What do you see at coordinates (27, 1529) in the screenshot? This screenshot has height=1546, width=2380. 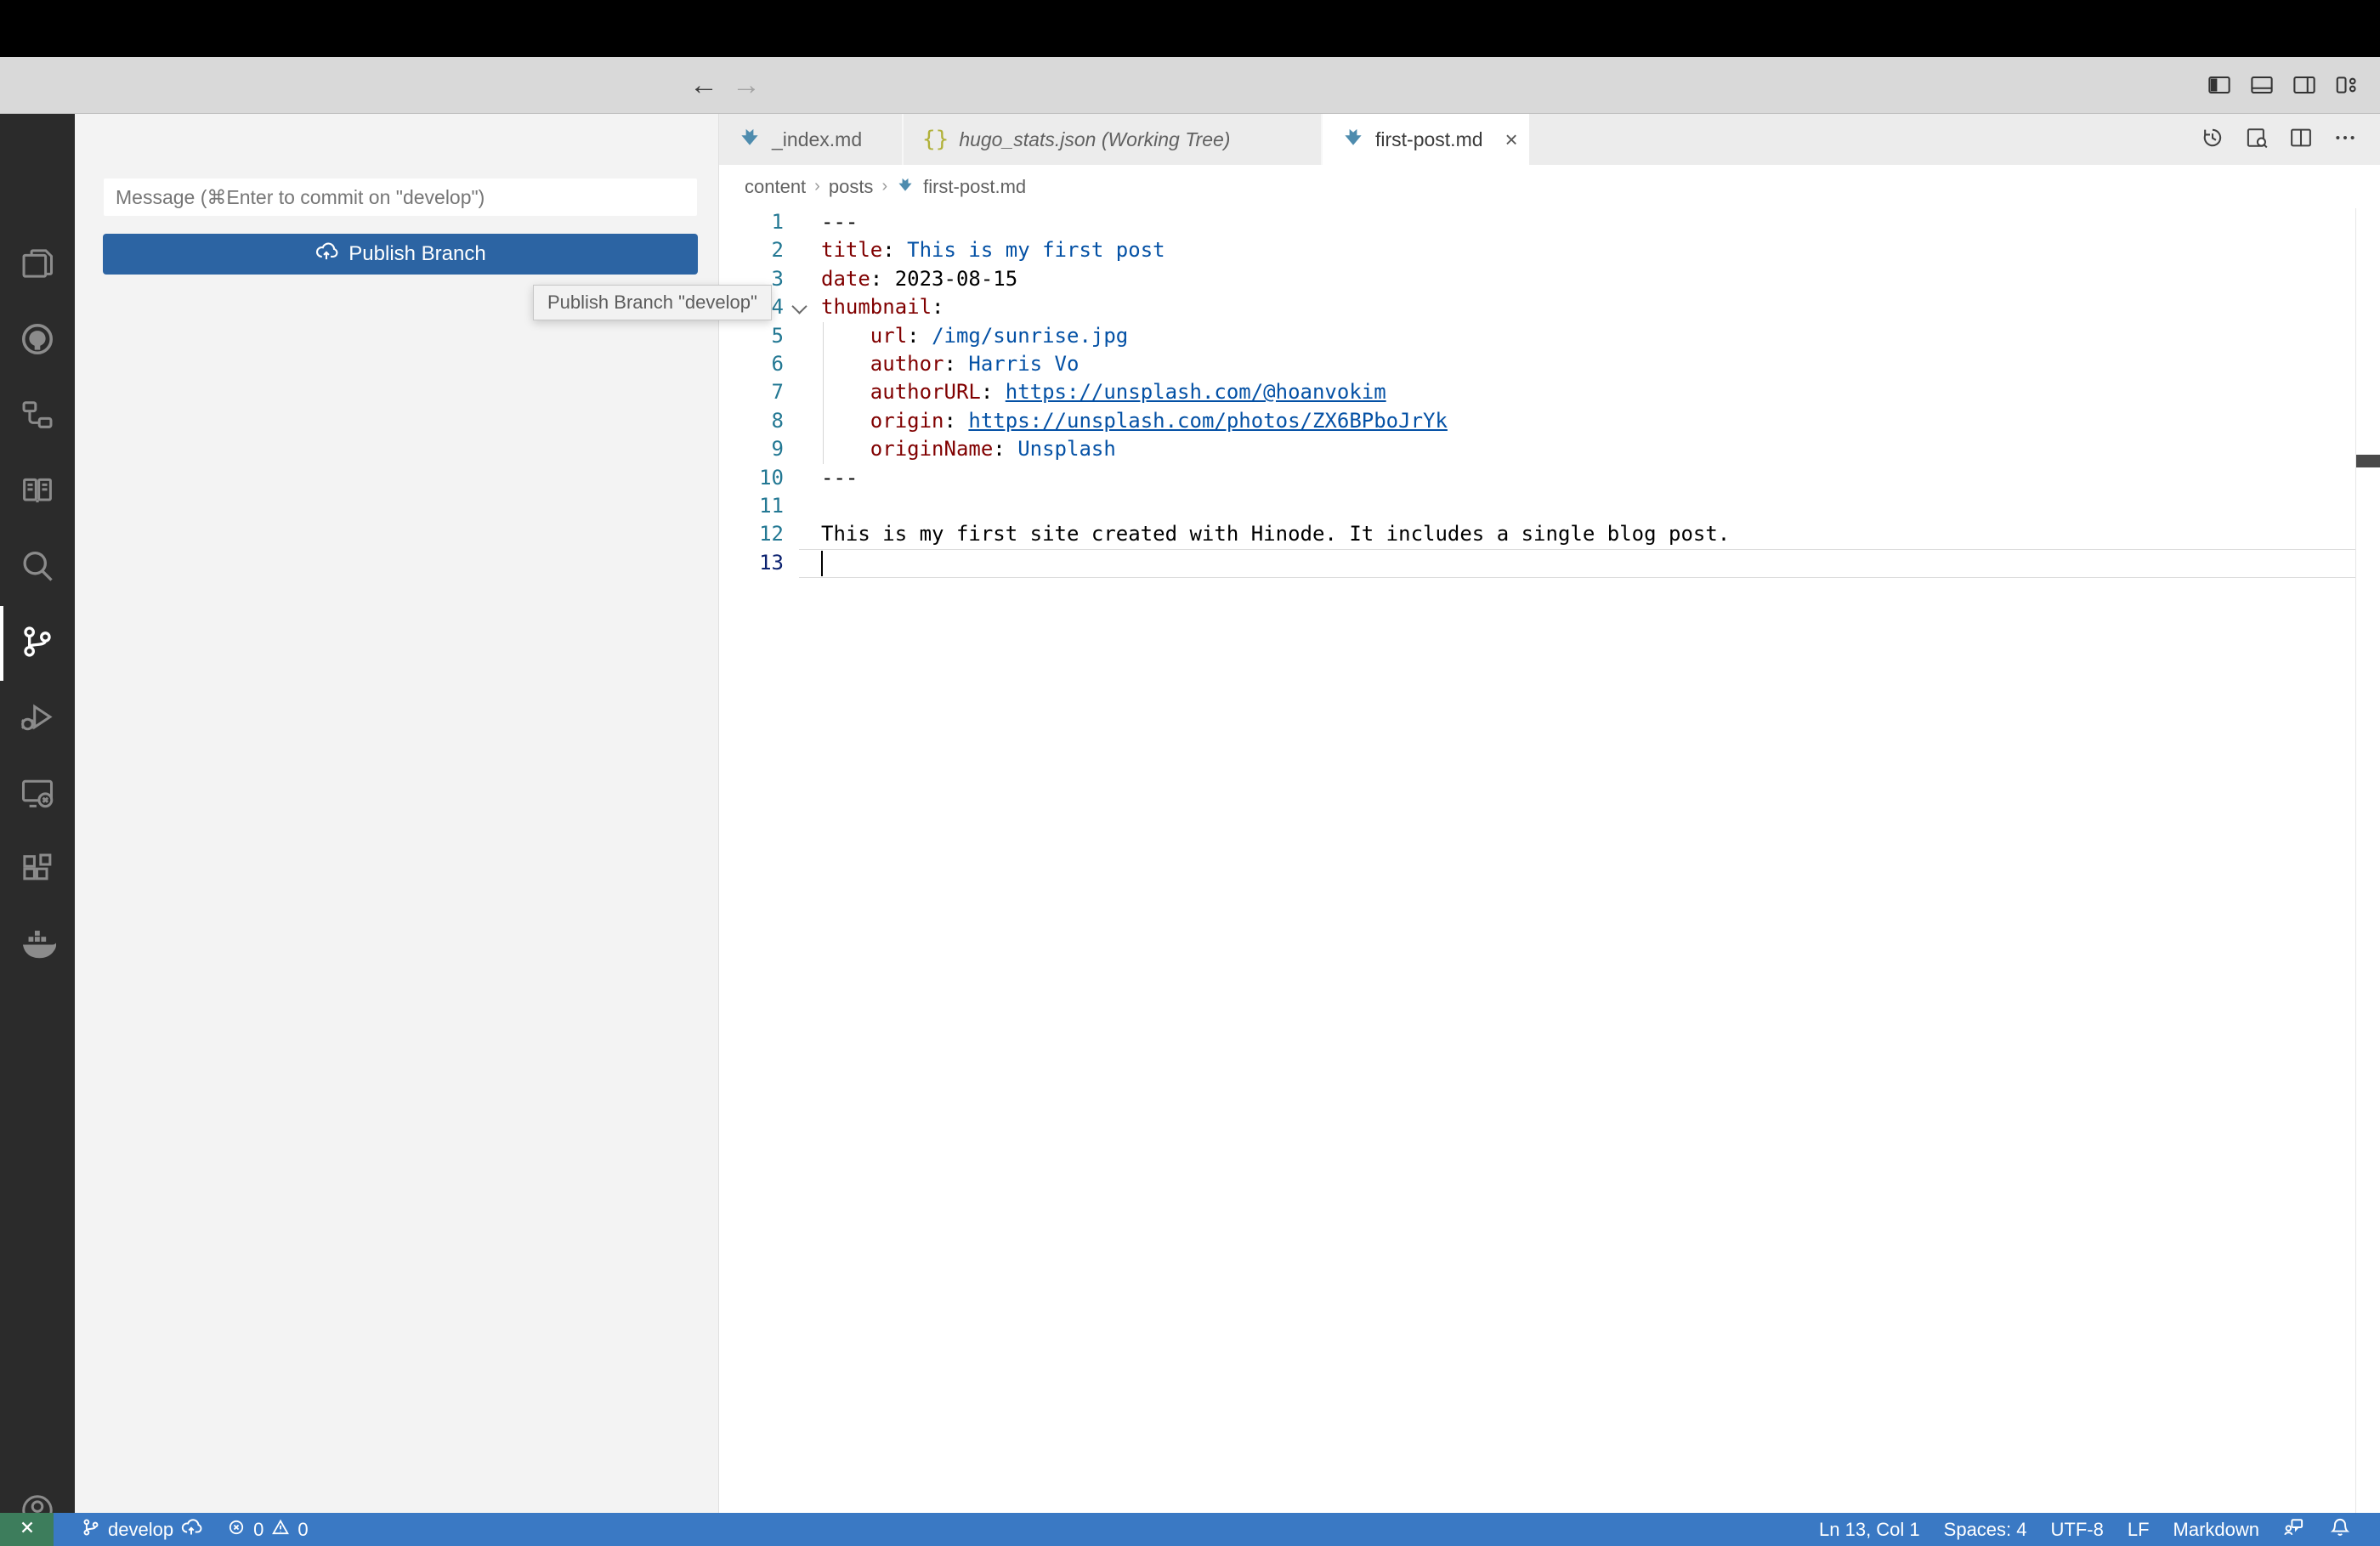 I see `remote-indicator` at bounding box center [27, 1529].